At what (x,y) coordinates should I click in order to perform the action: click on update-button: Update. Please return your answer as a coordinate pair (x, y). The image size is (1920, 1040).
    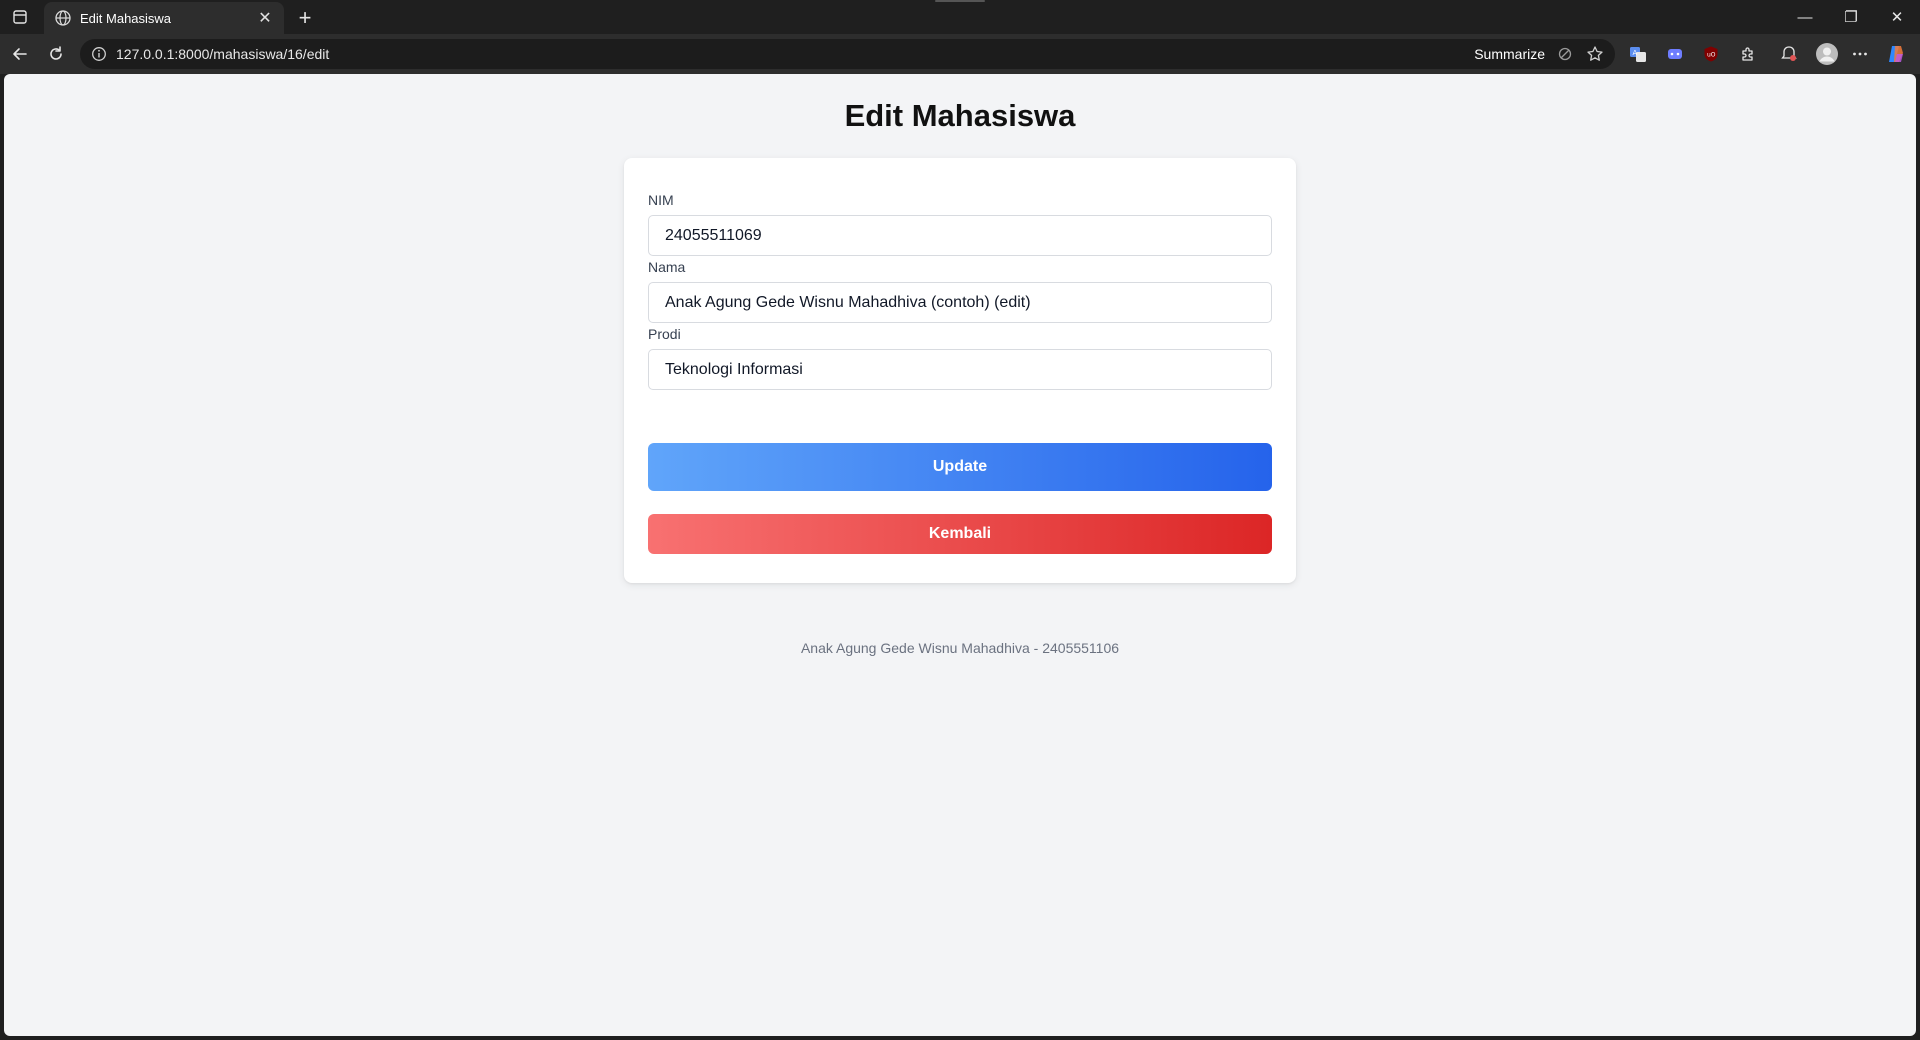
    Looking at the image, I should click on (960, 467).